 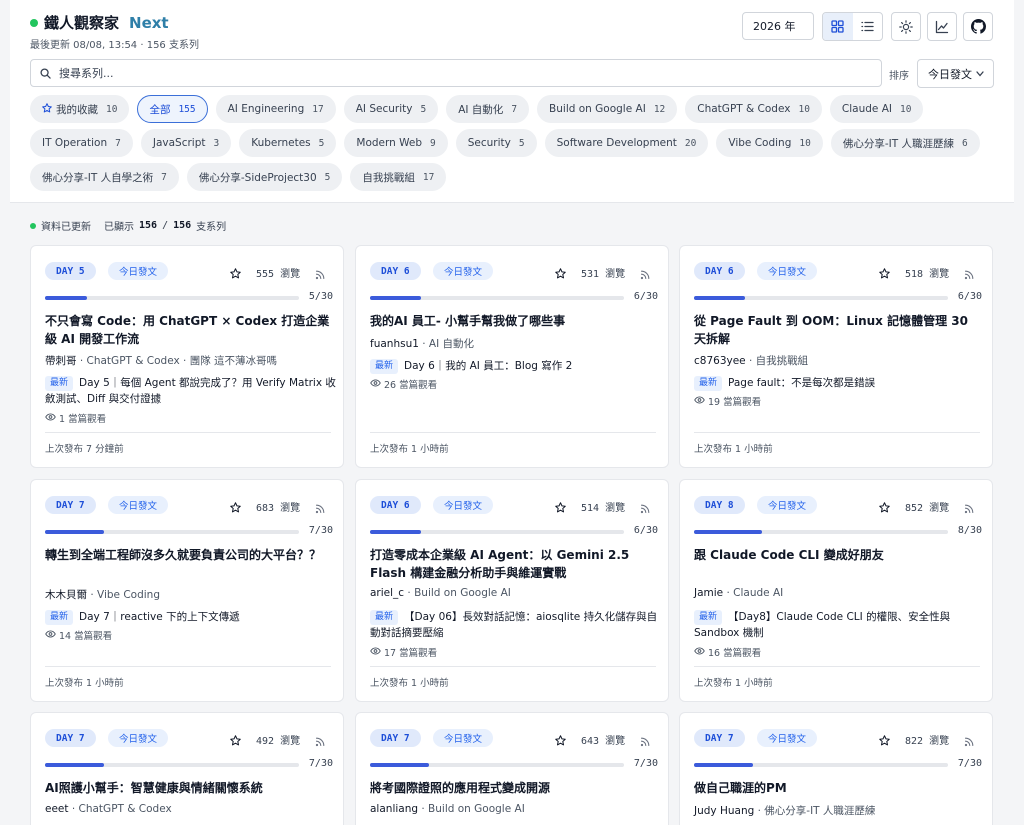 What do you see at coordinates (719, 738) in the screenshot?
I see `day-badge: DAY 7` at bounding box center [719, 738].